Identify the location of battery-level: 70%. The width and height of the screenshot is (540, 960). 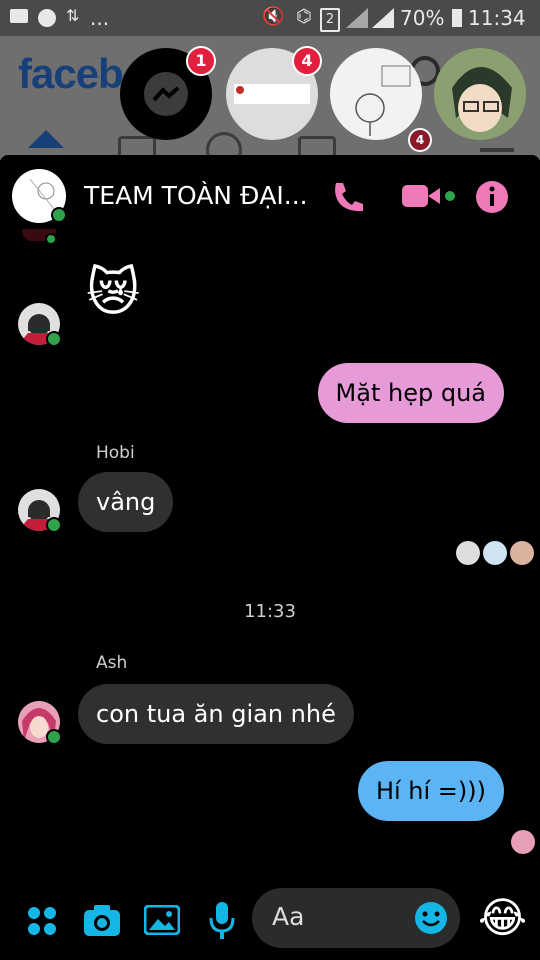
(422, 18).